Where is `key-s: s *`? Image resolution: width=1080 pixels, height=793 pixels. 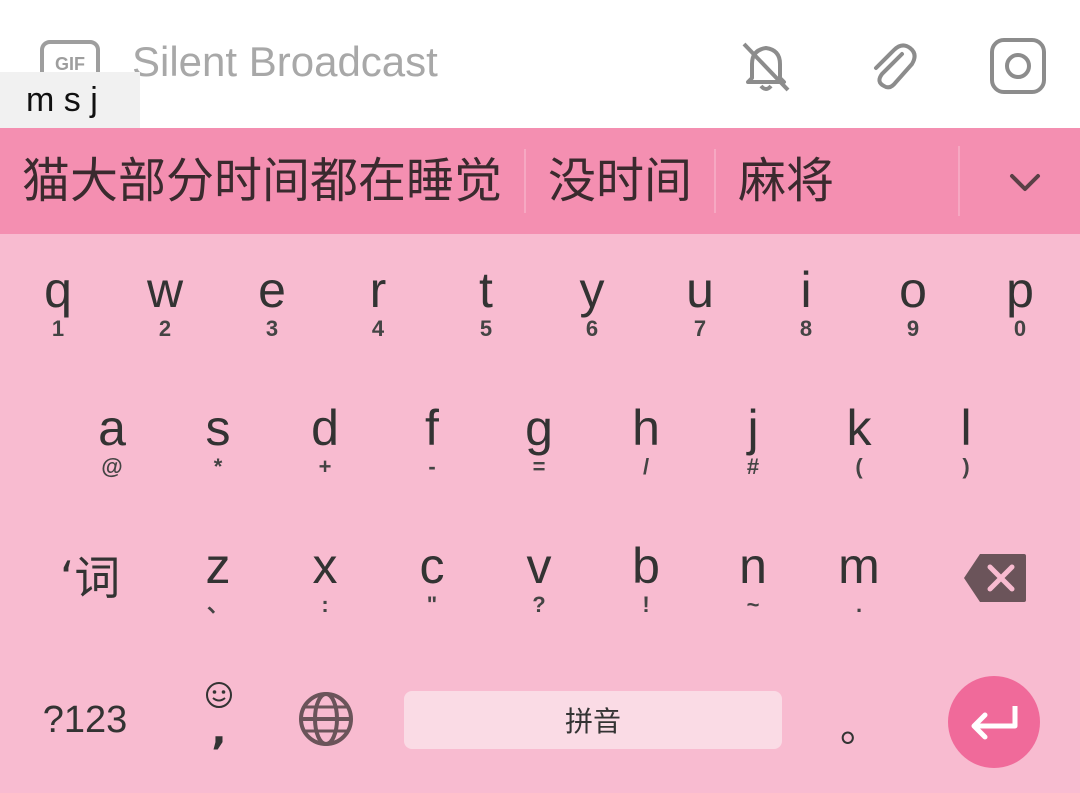
key-s: s * is located at coordinates (218, 439).